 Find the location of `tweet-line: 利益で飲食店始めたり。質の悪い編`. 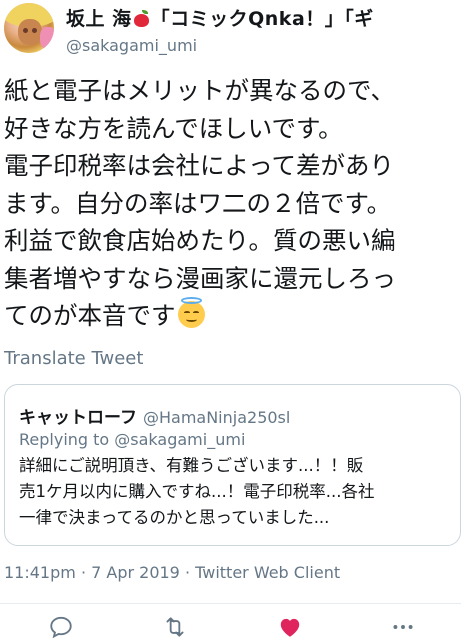

tweet-line: 利益で飲食店始めたり。質の悪い編 is located at coordinates (200, 240).